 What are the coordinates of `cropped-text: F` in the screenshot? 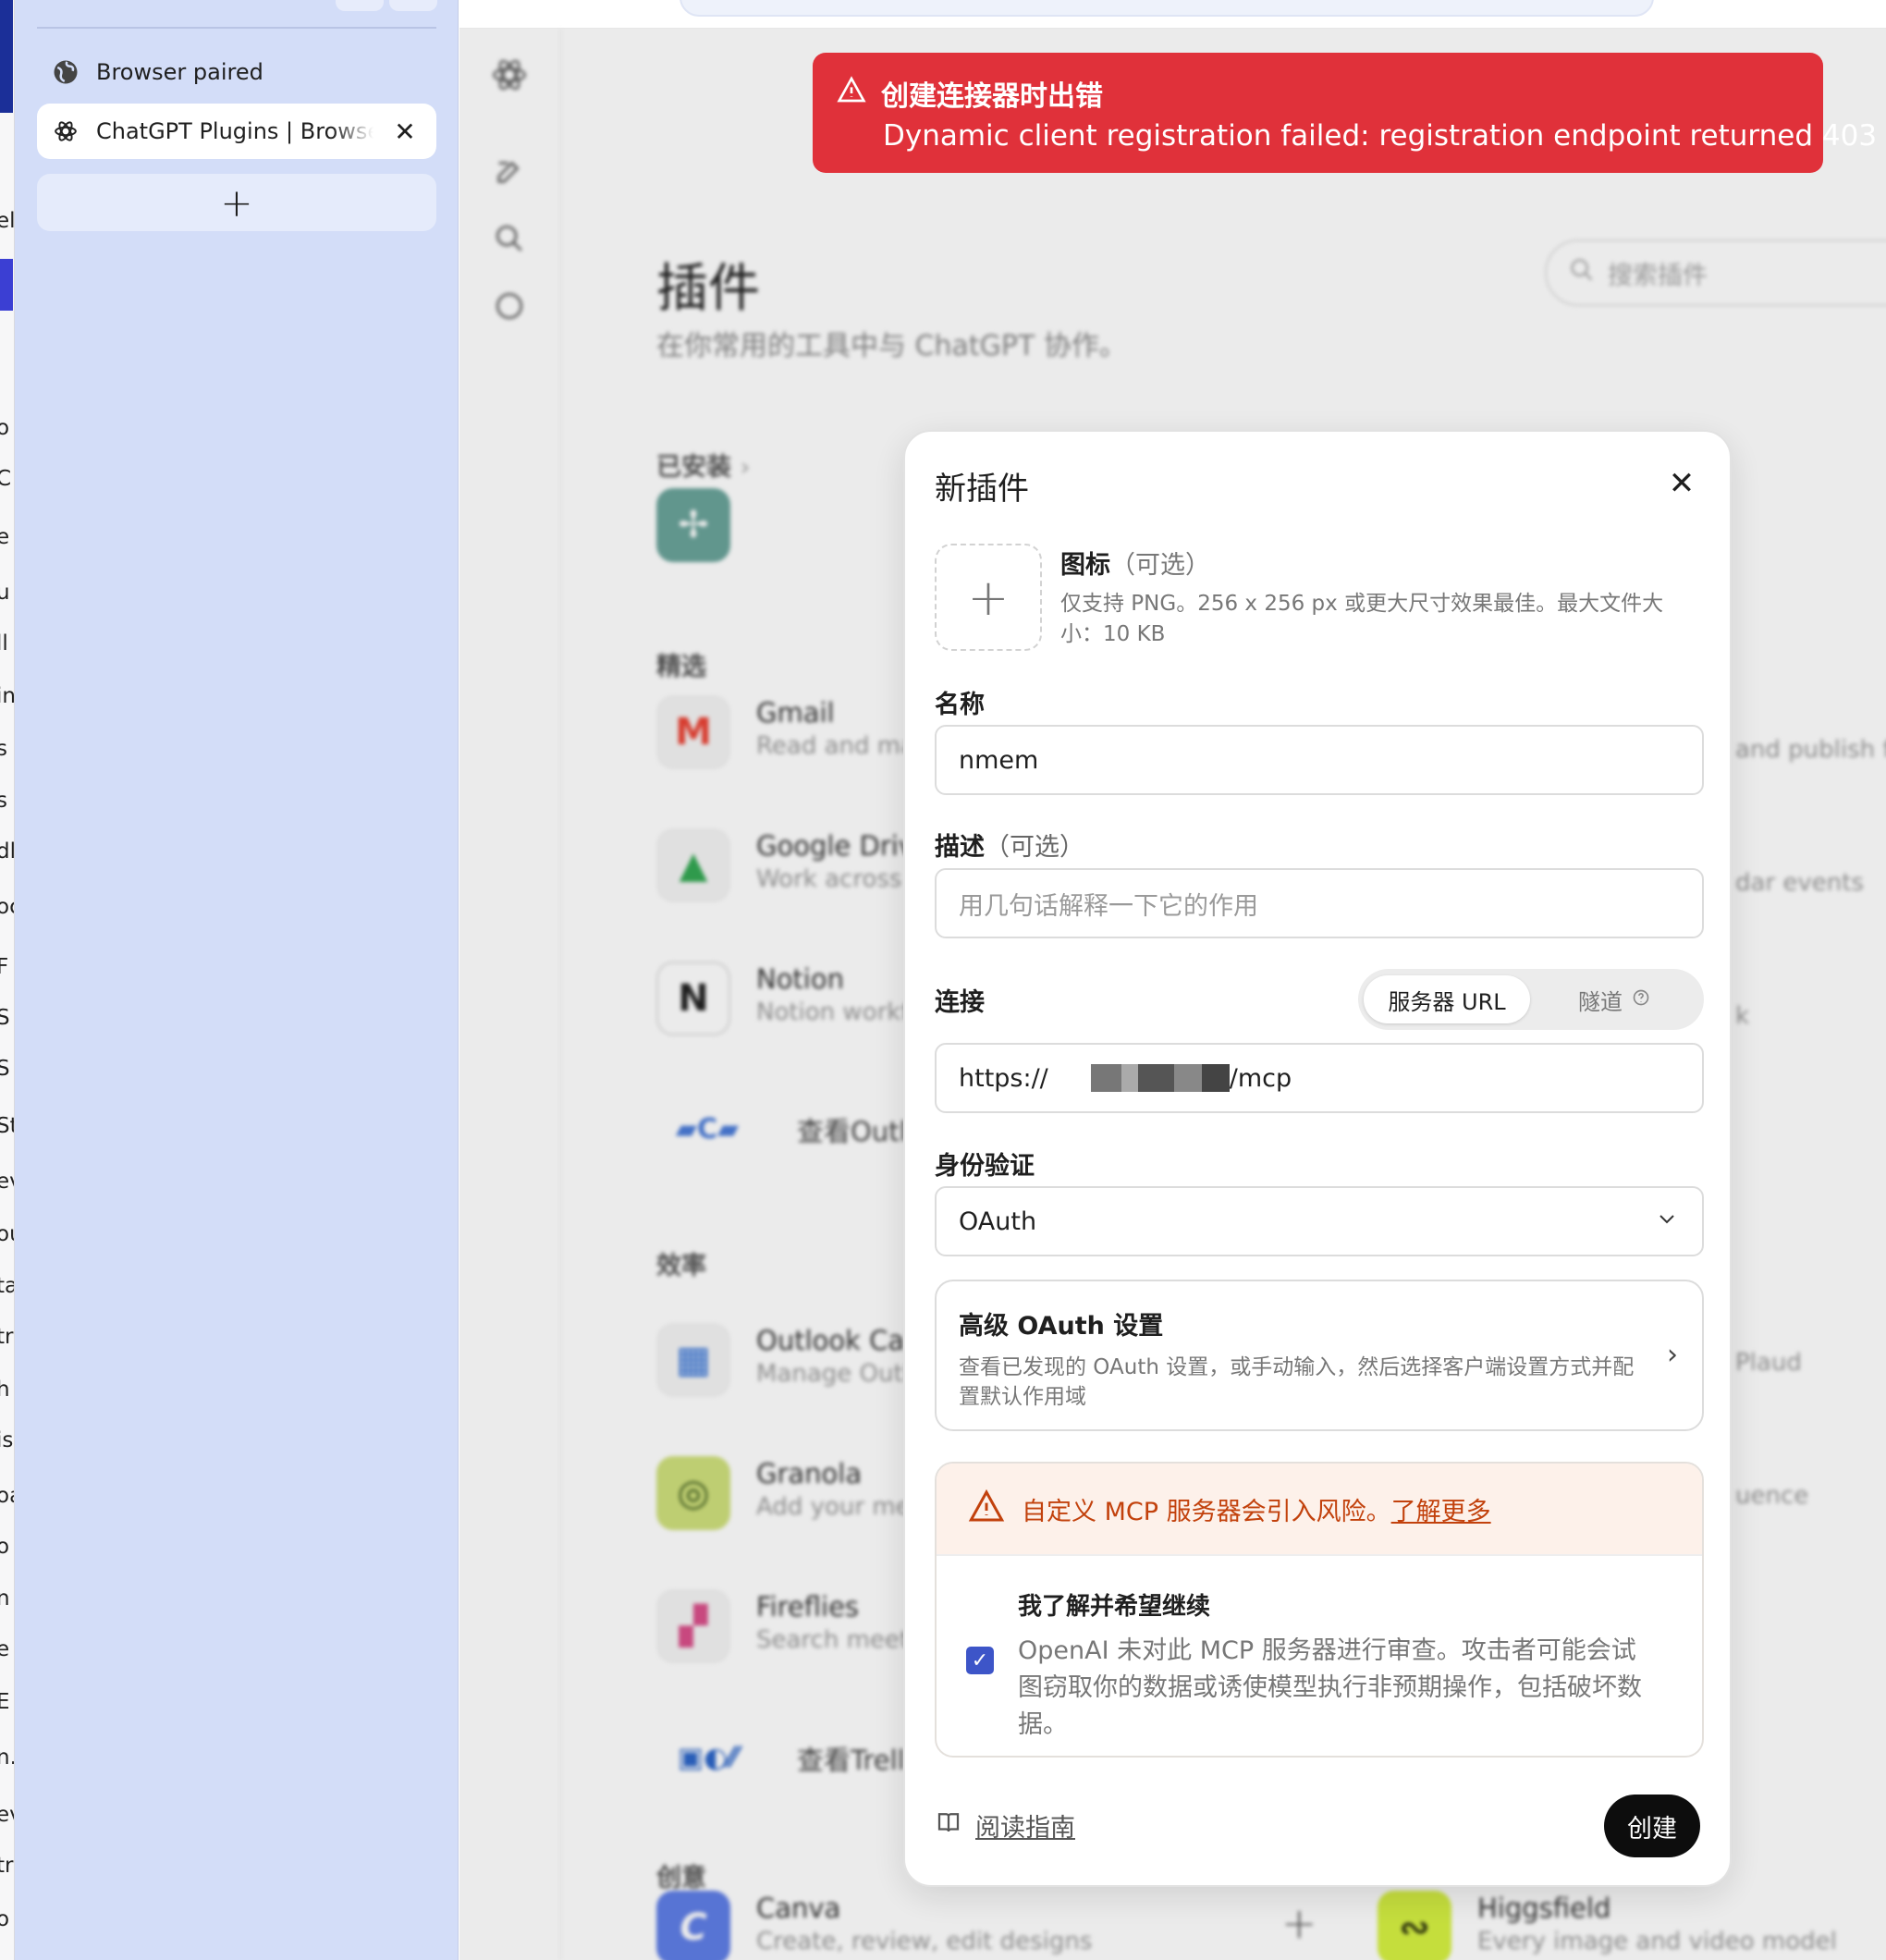 It's located at (4, 967).